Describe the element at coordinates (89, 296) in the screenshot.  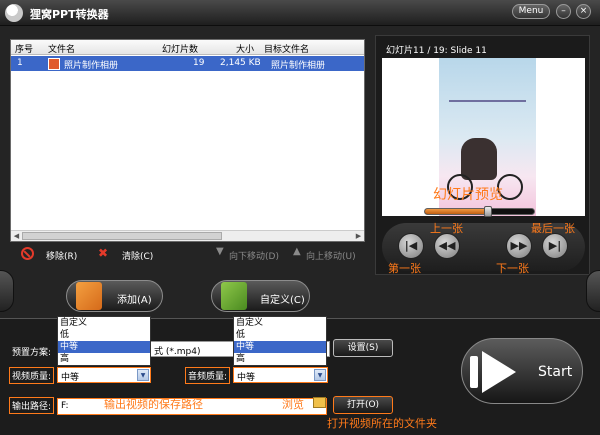
I see `add-file-icon` at that location.